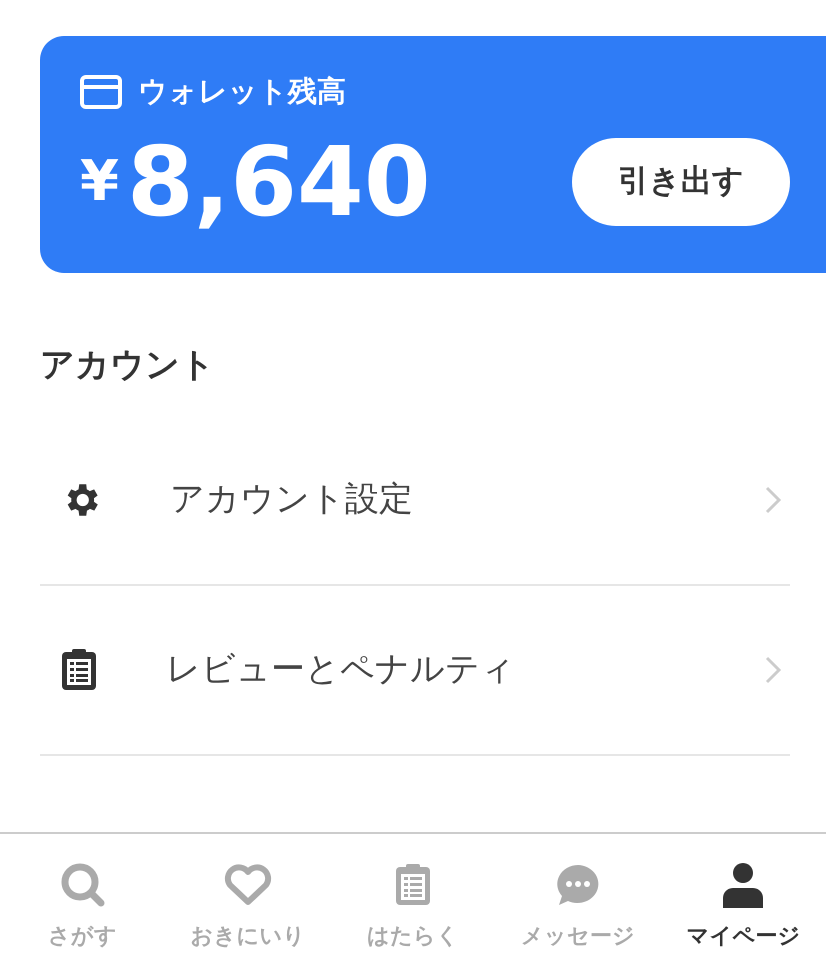 This screenshot has width=826, height=960. What do you see at coordinates (128, 365) in the screenshot?
I see `section-heading: アカウント` at bounding box center [128, 365].